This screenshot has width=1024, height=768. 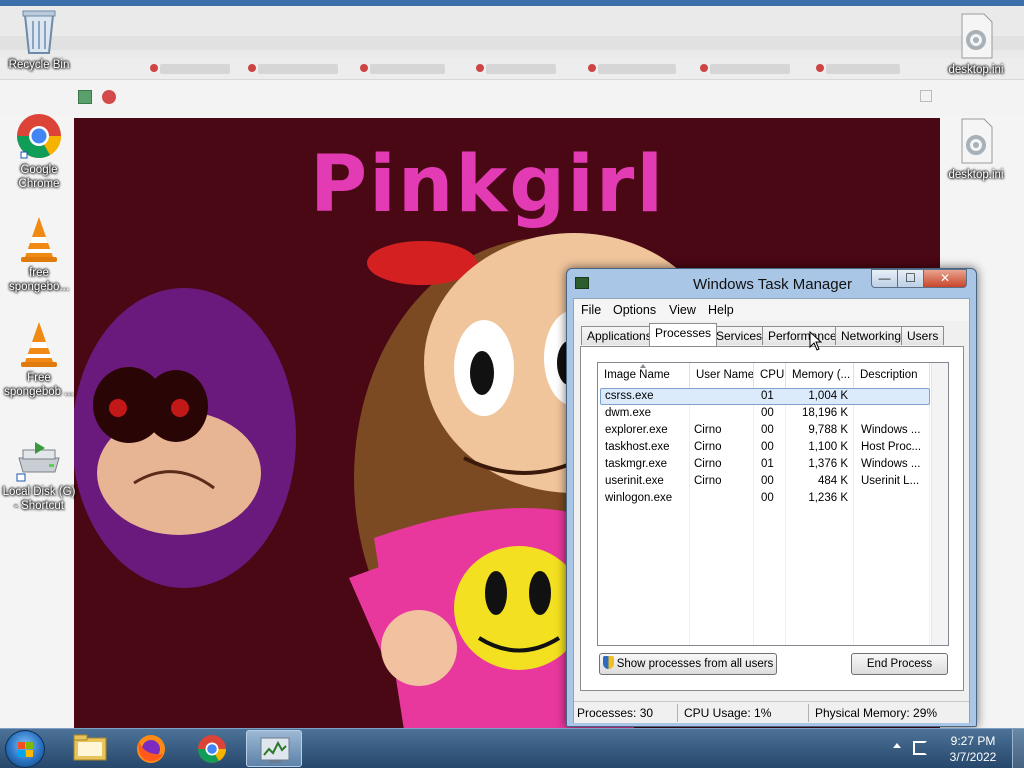 What do you see at coordinates (151, 748) in the screenshot?
I see `taskbar-firefox` at bounding box center [151, 748].